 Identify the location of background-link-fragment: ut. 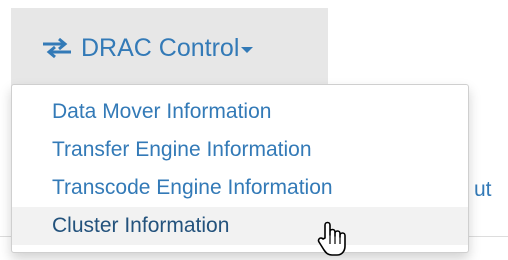
(483, 190).